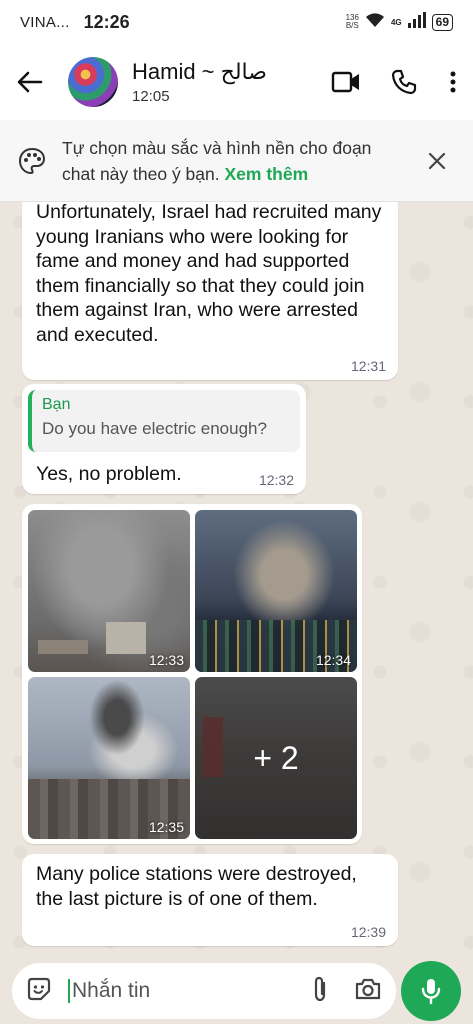 The height and width of the screenshot is (1024, 473). What do you see at coordinates (368, 932) in the screenshot?
I see `message-time: 12:39` at bounding box center [368, 932].